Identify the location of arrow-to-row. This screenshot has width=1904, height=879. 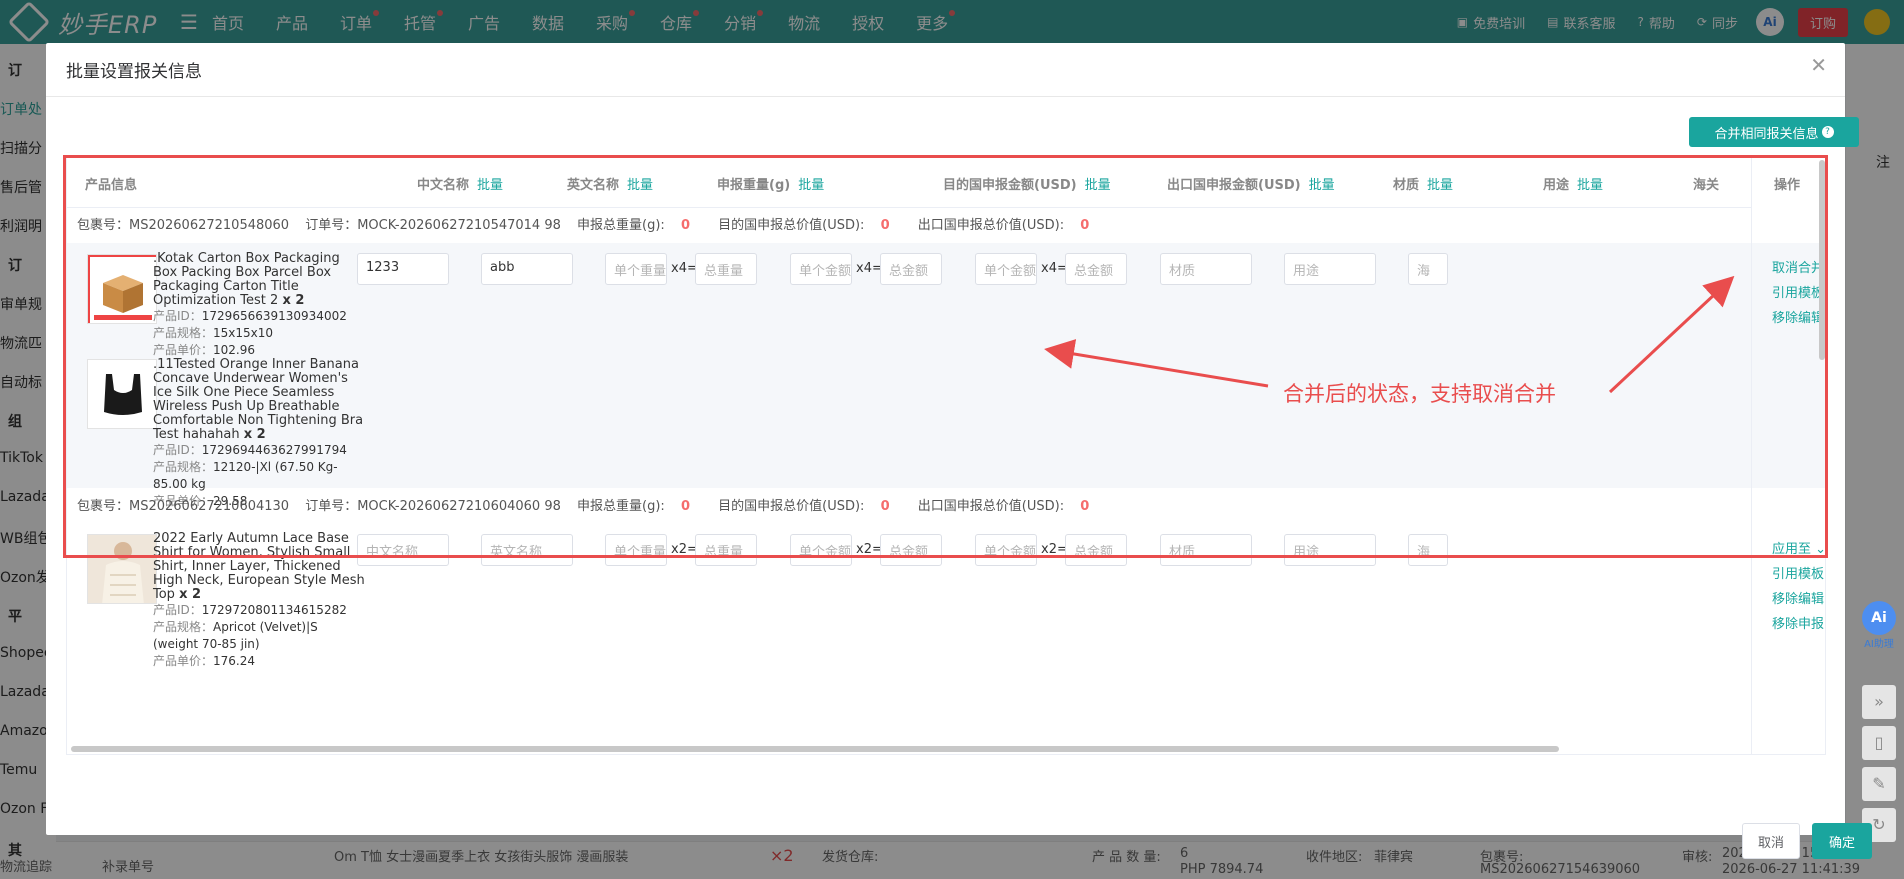
(1156, 363).